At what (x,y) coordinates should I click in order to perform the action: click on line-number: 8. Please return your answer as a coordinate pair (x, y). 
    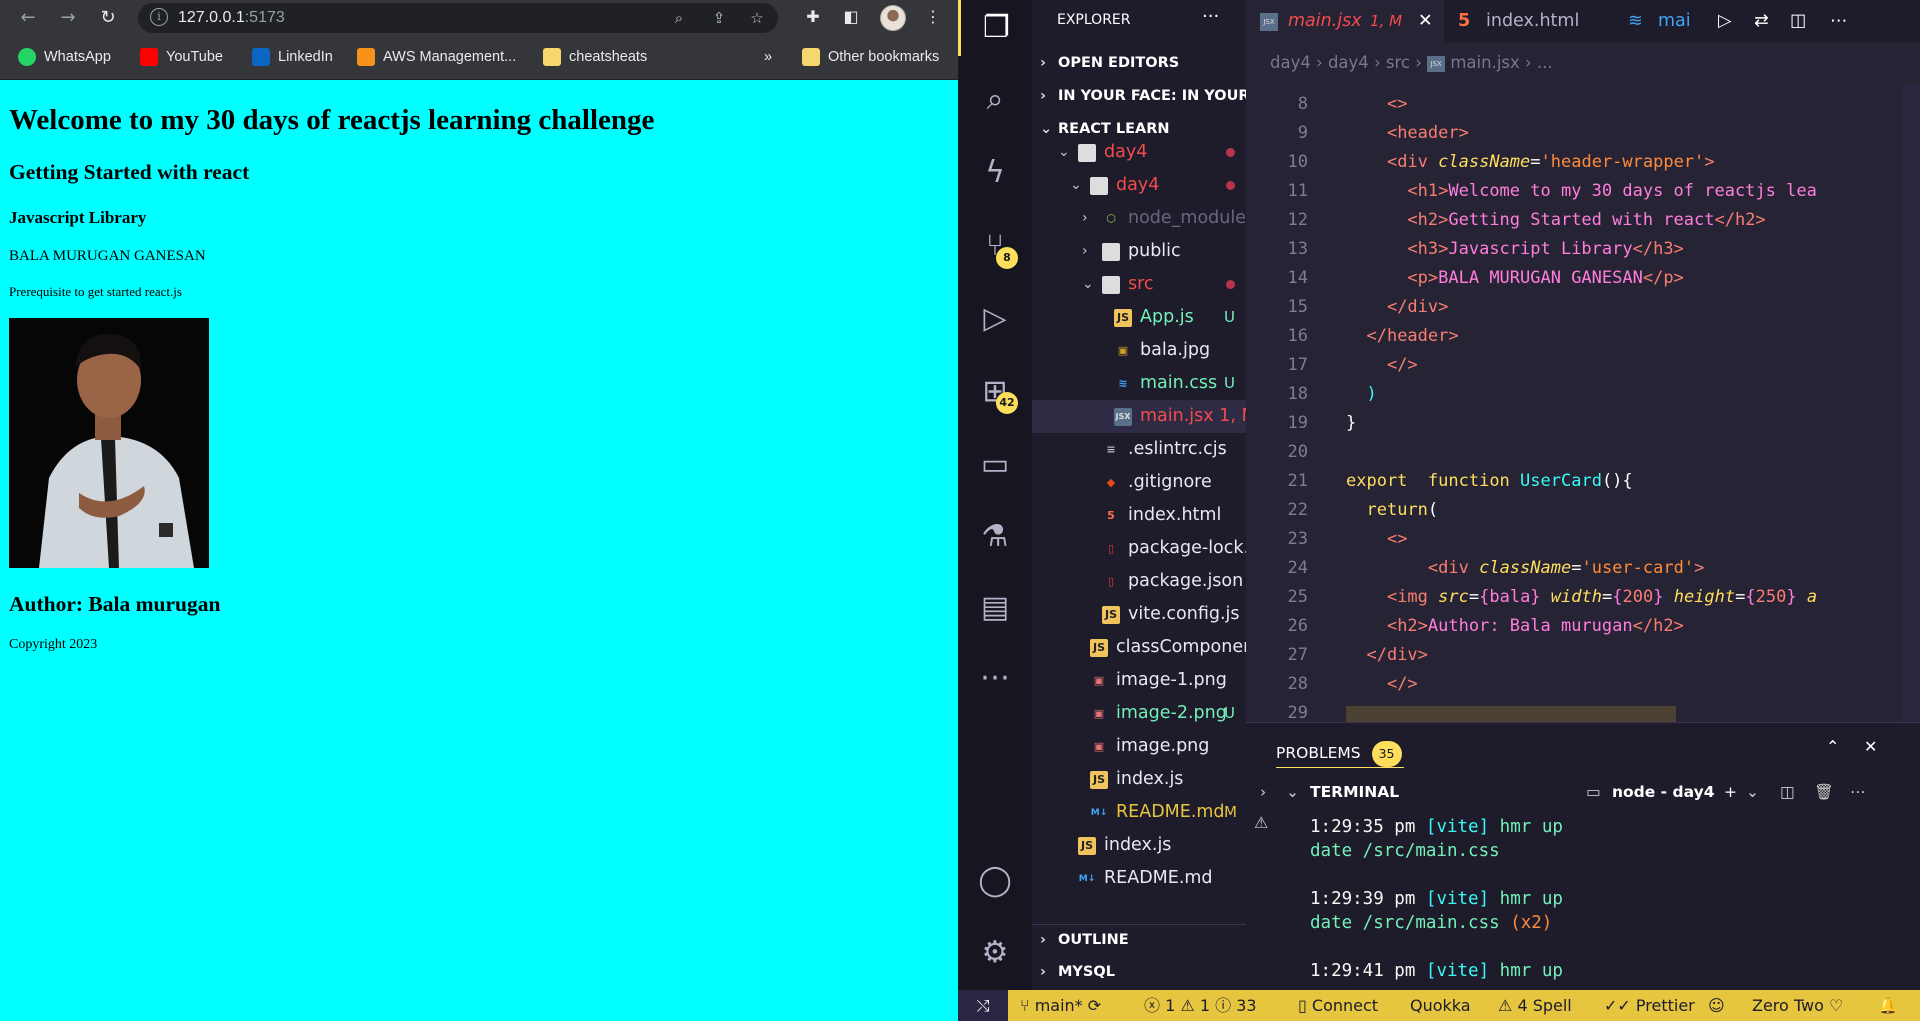
    Looking at the image, I should click on (1302, 104).